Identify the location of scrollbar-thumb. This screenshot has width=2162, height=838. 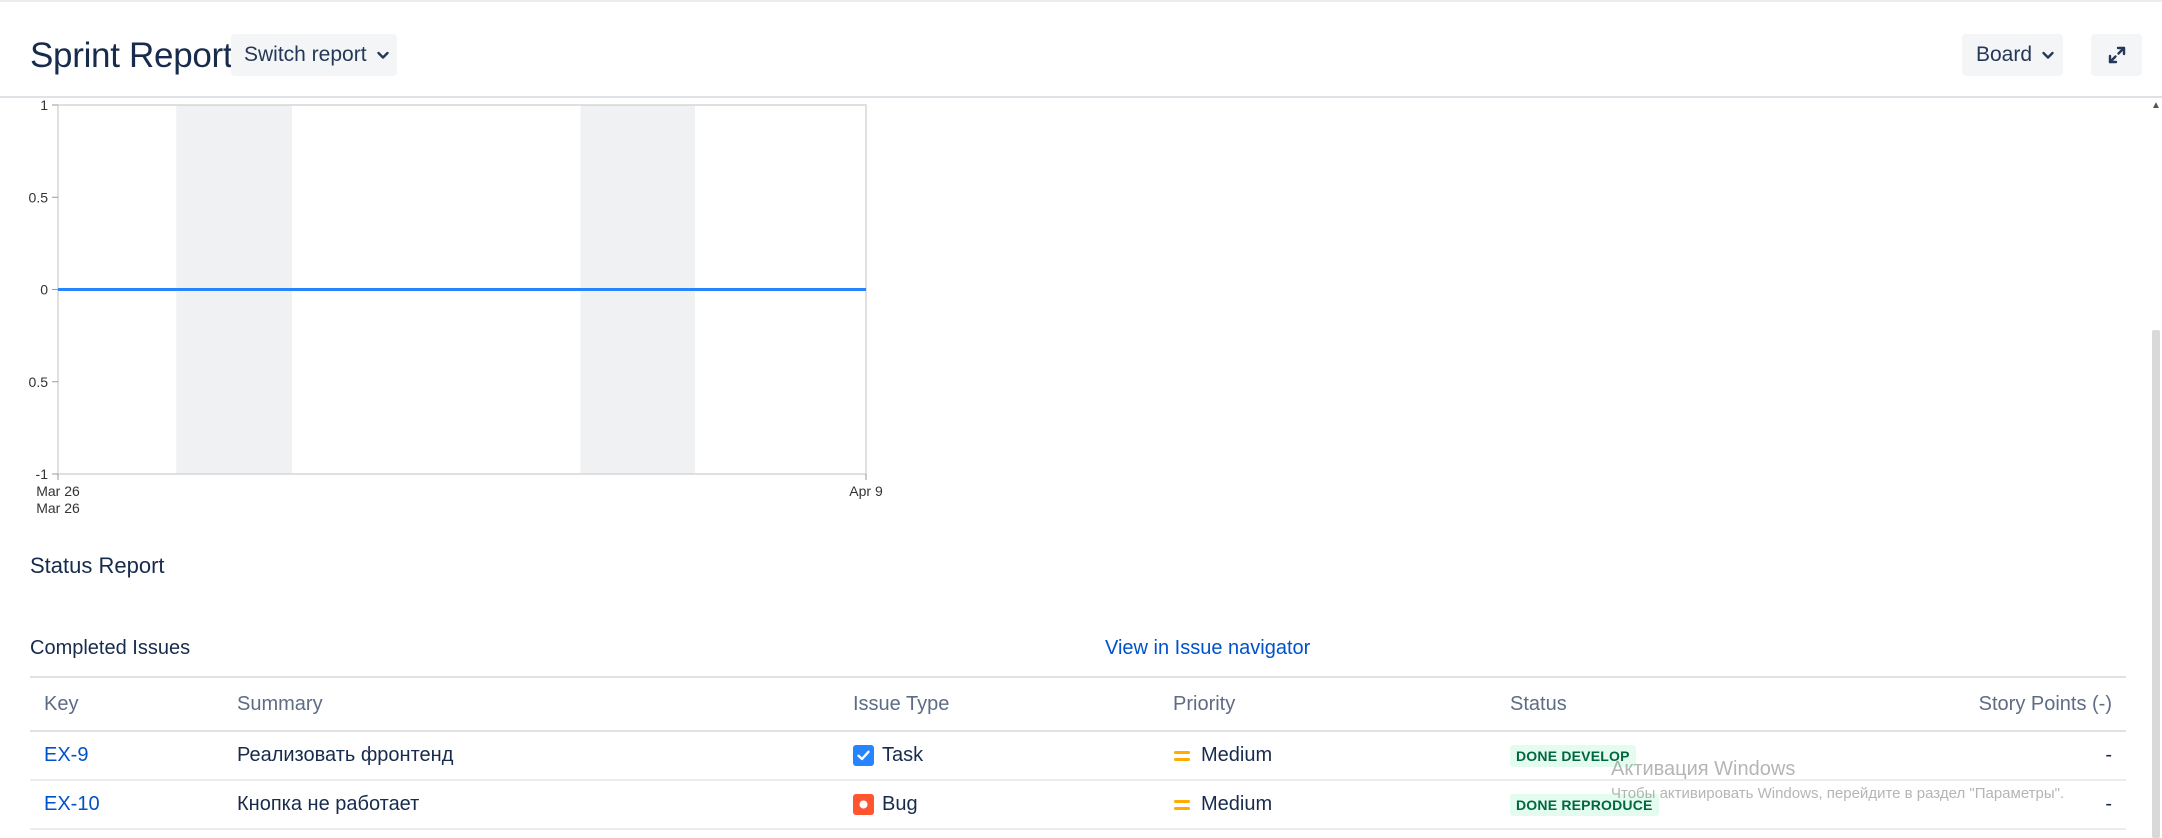
(2156, 584).